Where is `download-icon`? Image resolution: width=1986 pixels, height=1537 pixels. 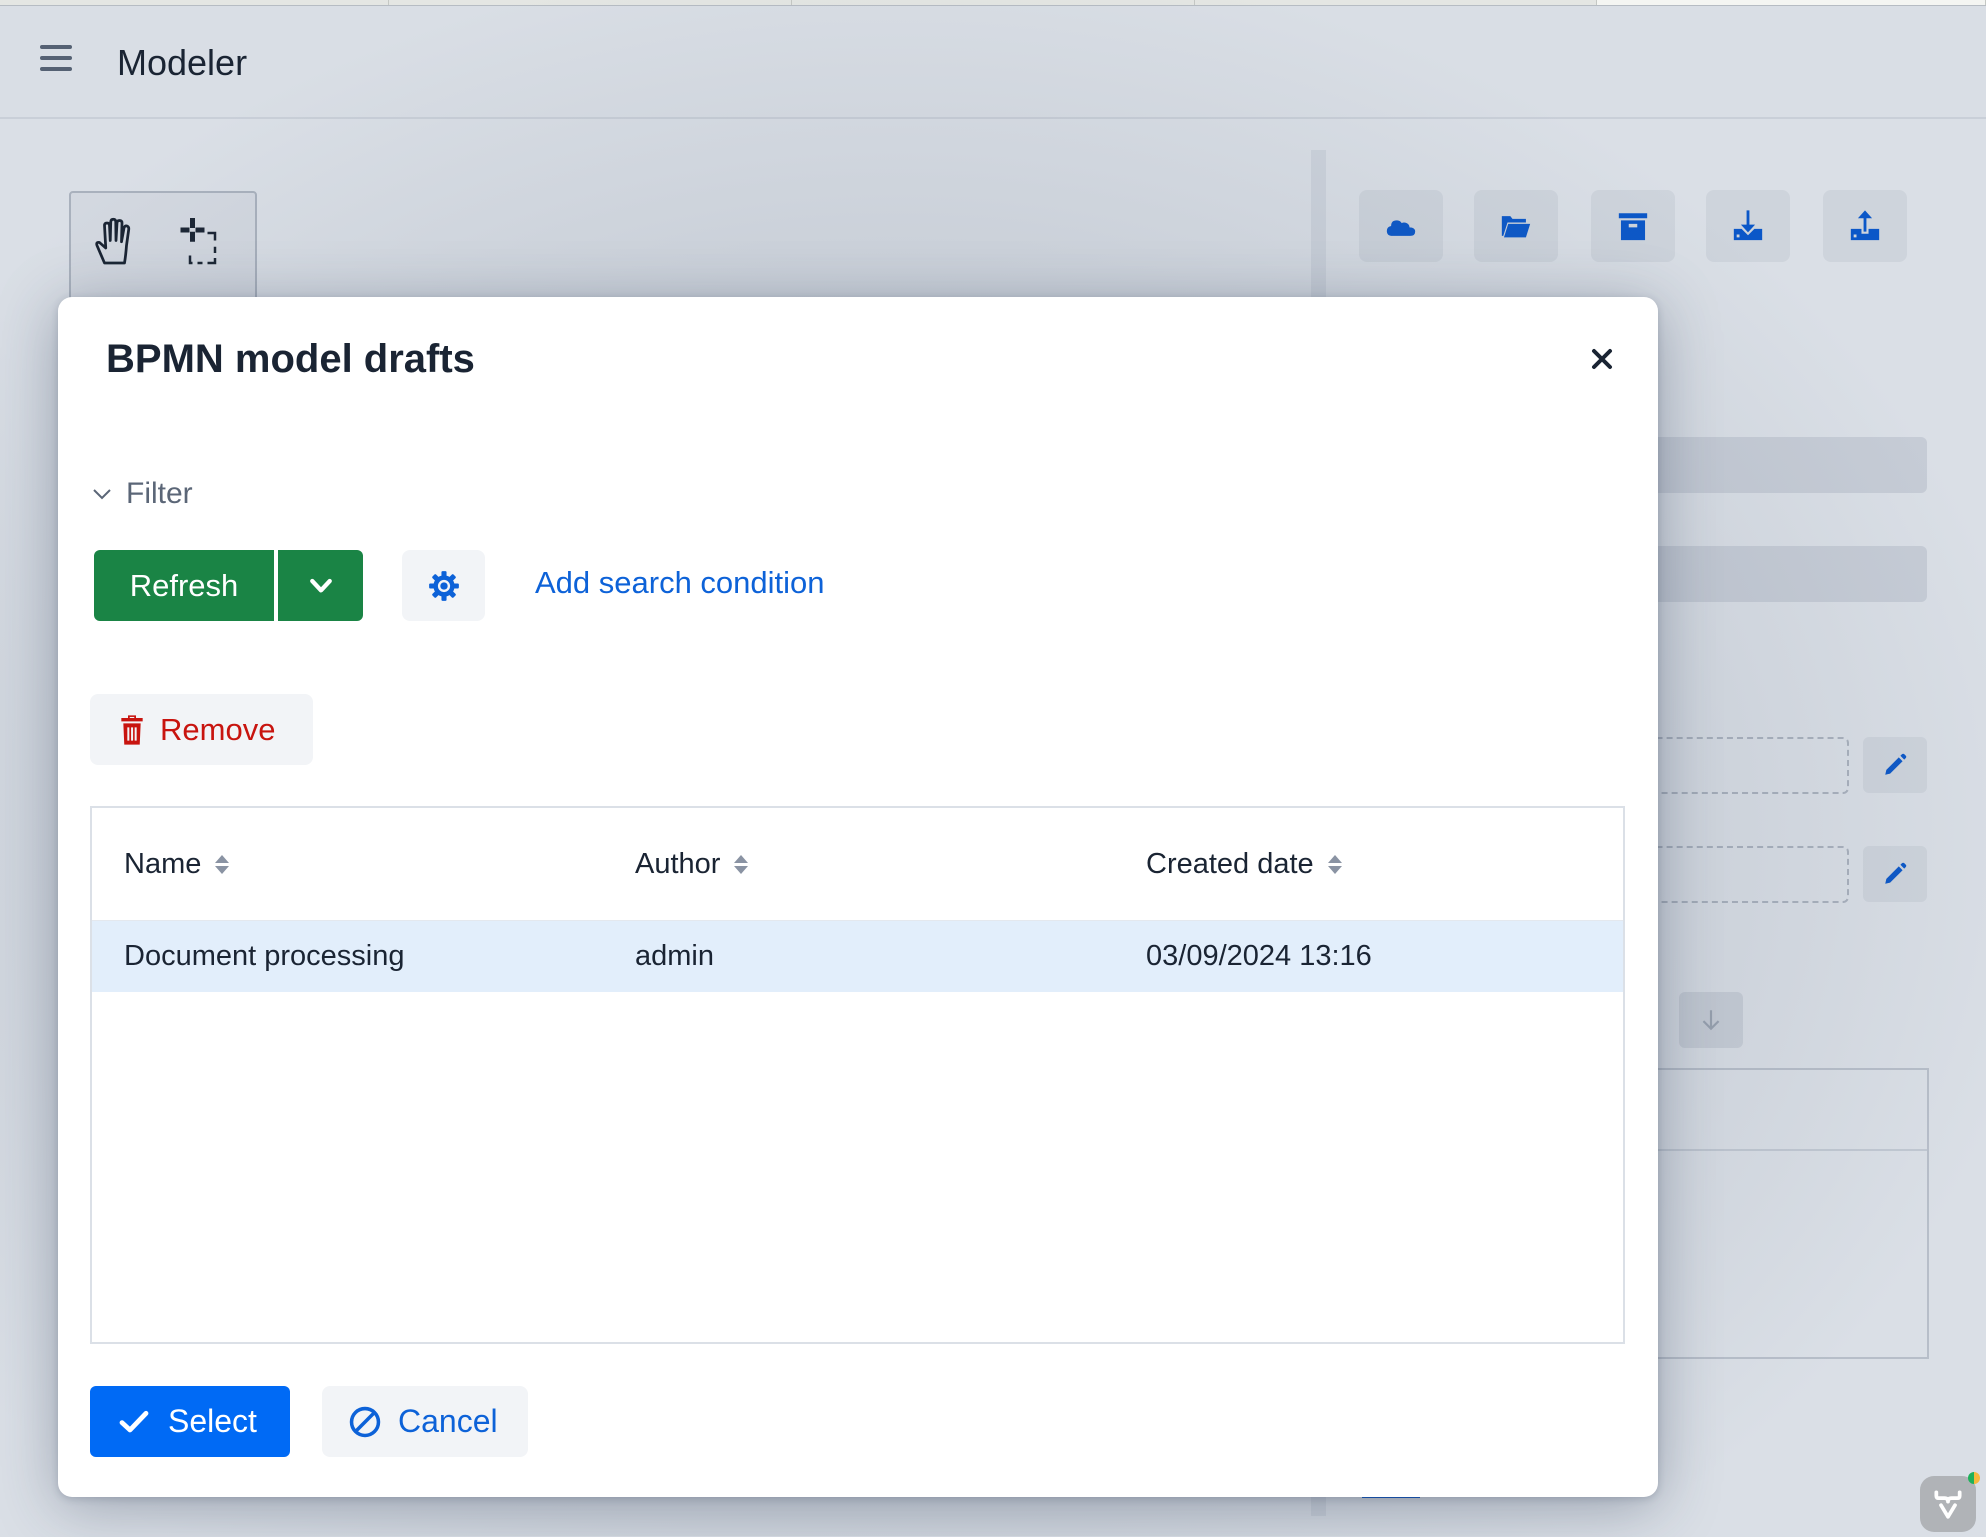 download-icon is located at coordinates (1748, 225).